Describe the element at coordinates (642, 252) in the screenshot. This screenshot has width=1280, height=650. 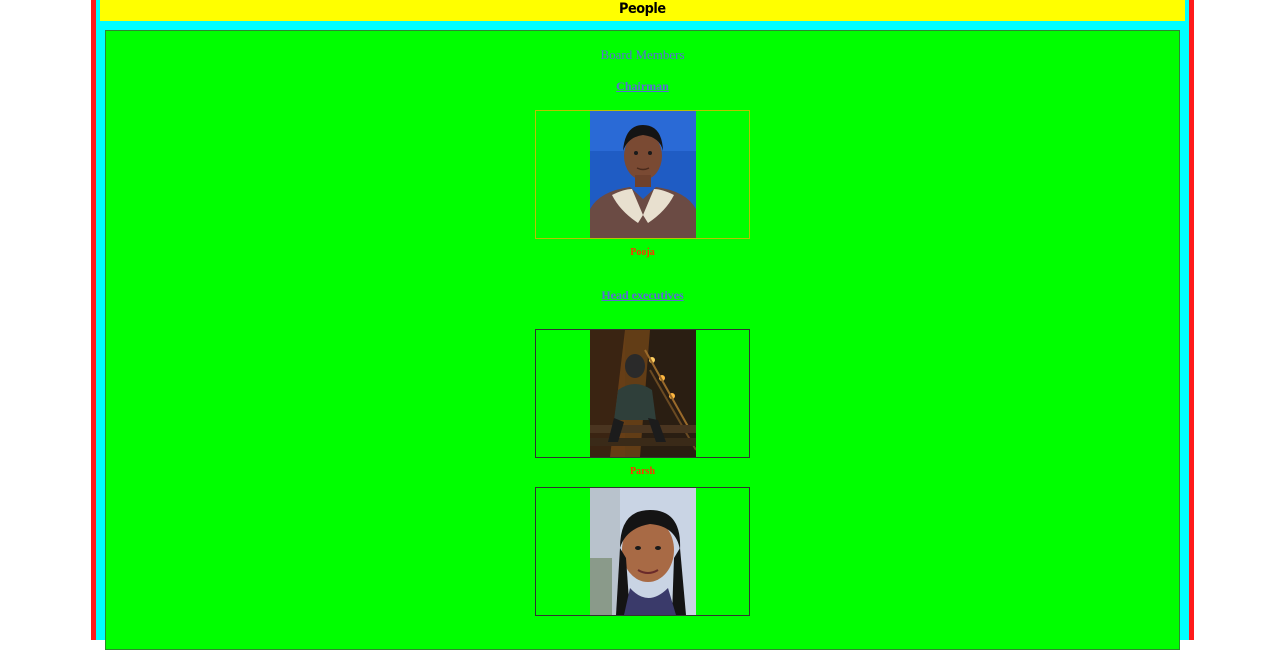
I see `chairman-name: Pooja` at that location.